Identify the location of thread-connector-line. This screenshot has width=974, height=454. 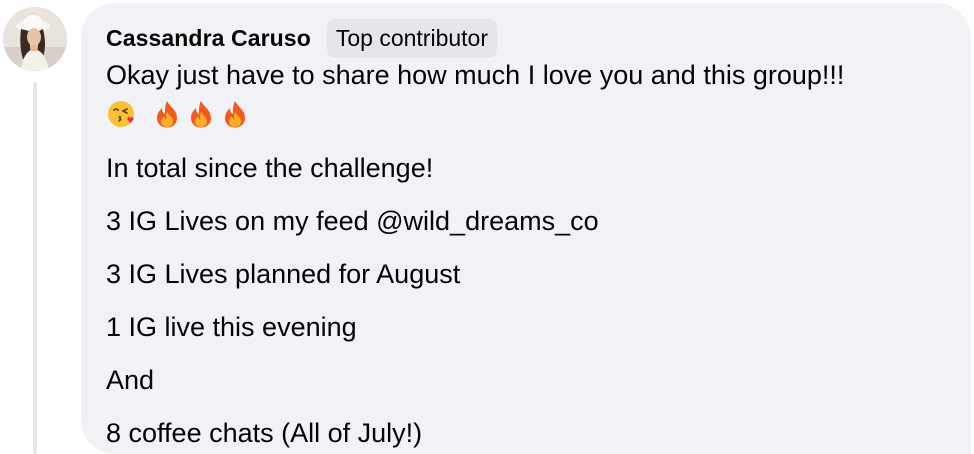
(35, 268).